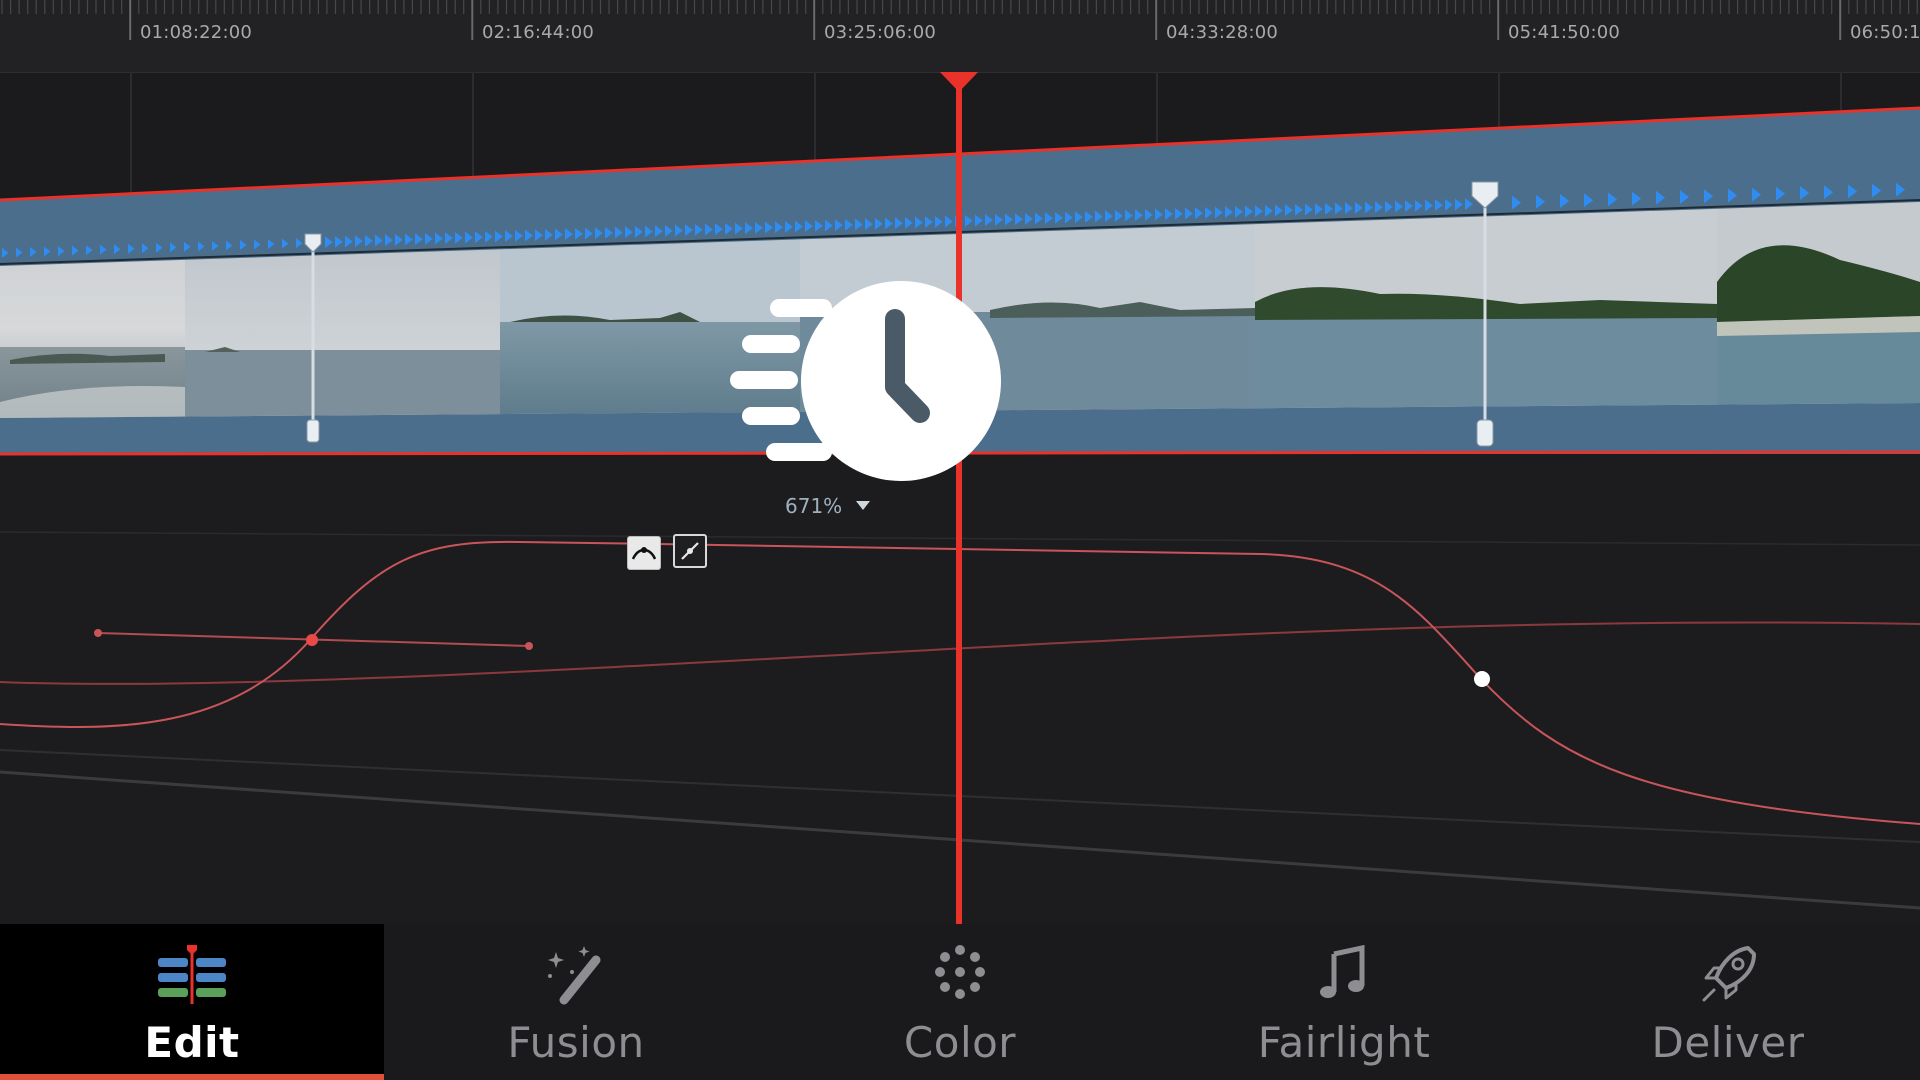  I want to click on tab-label: Color, so click(960, 1042).